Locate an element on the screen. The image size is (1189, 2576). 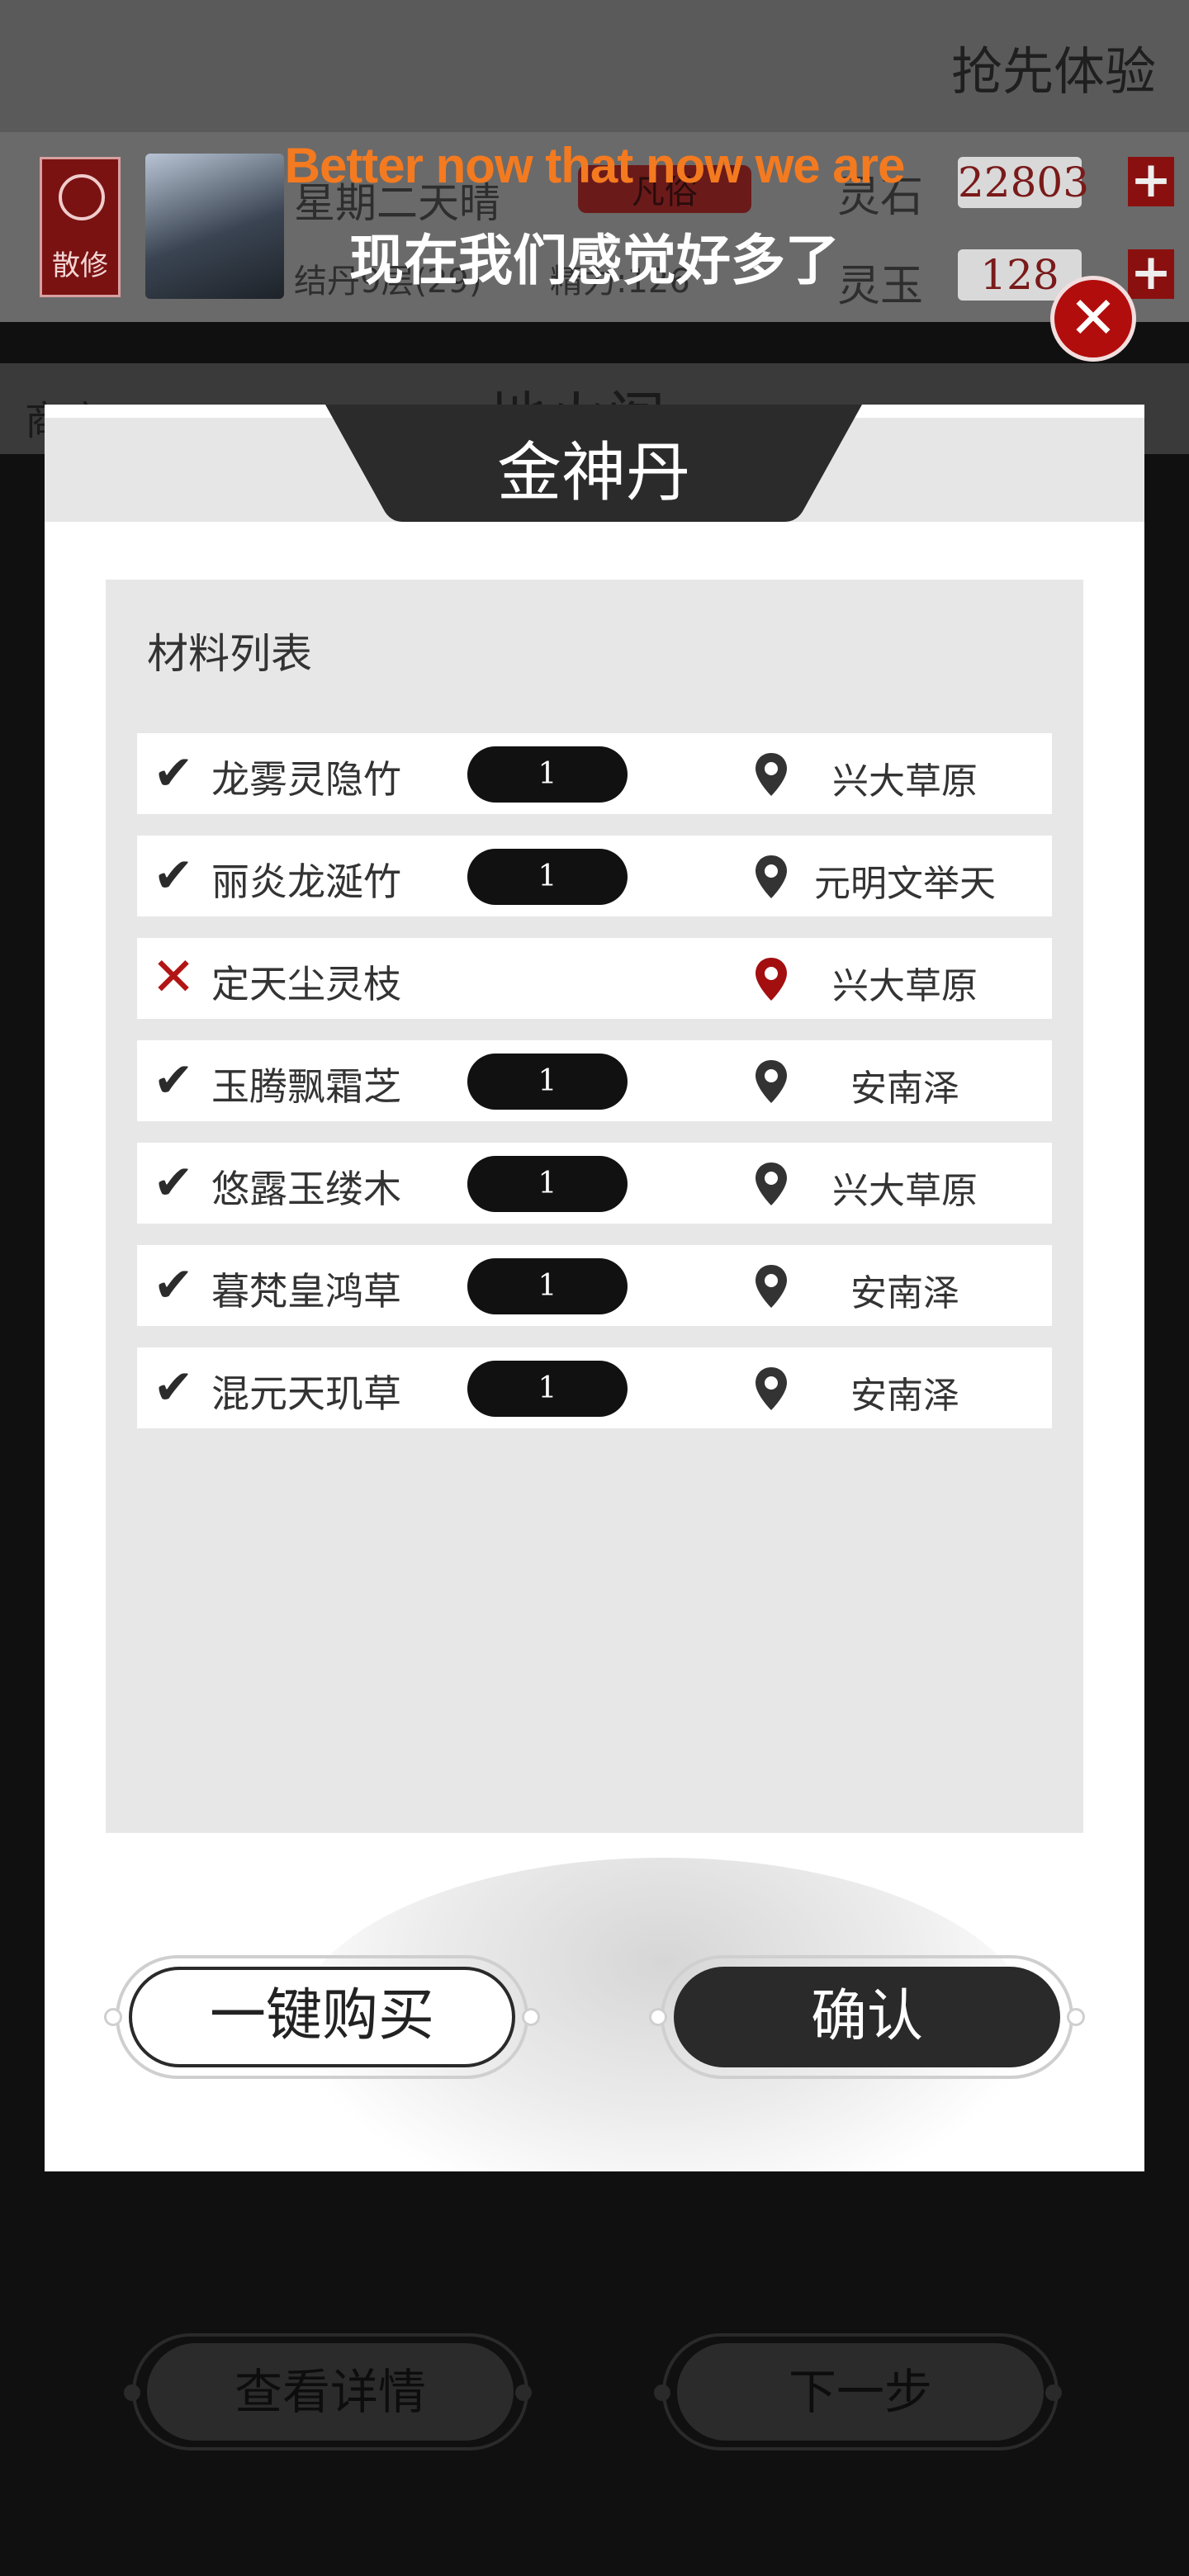
material-name: 定天尘灵枝 is located at coordinates (306, 984).